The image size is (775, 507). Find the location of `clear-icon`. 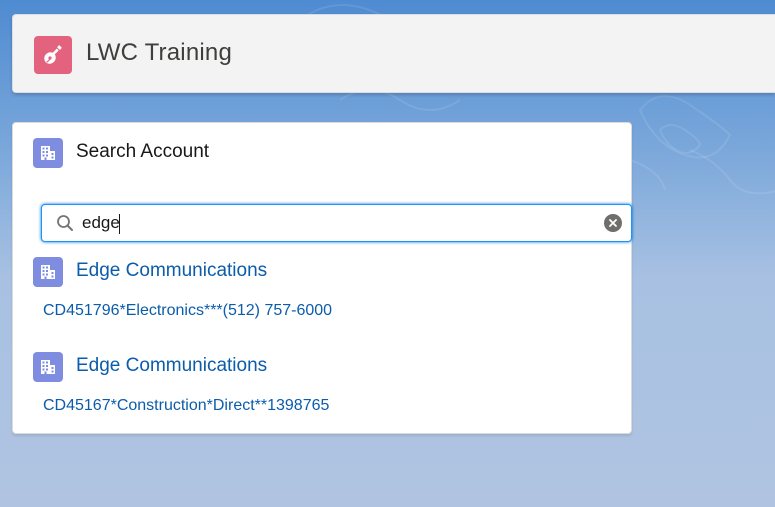

clear-icon is located at coordinates (613, 223).